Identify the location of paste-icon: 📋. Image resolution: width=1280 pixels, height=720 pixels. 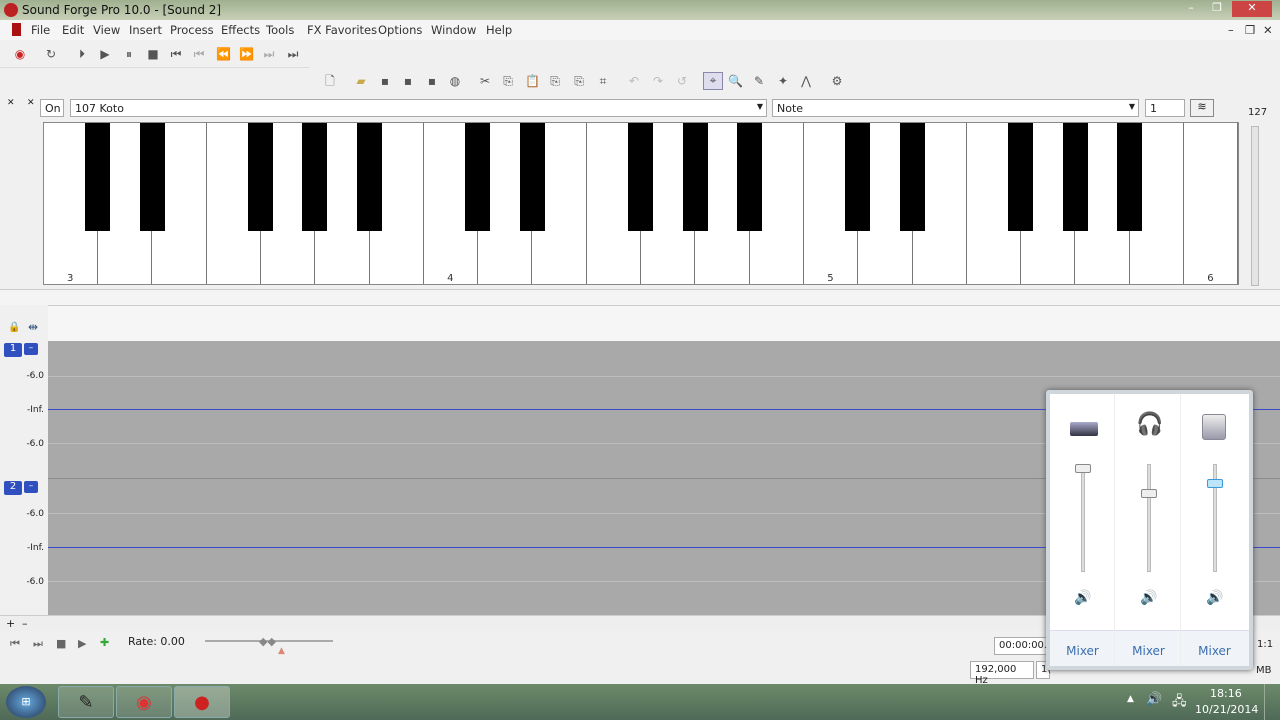
(532, 81).